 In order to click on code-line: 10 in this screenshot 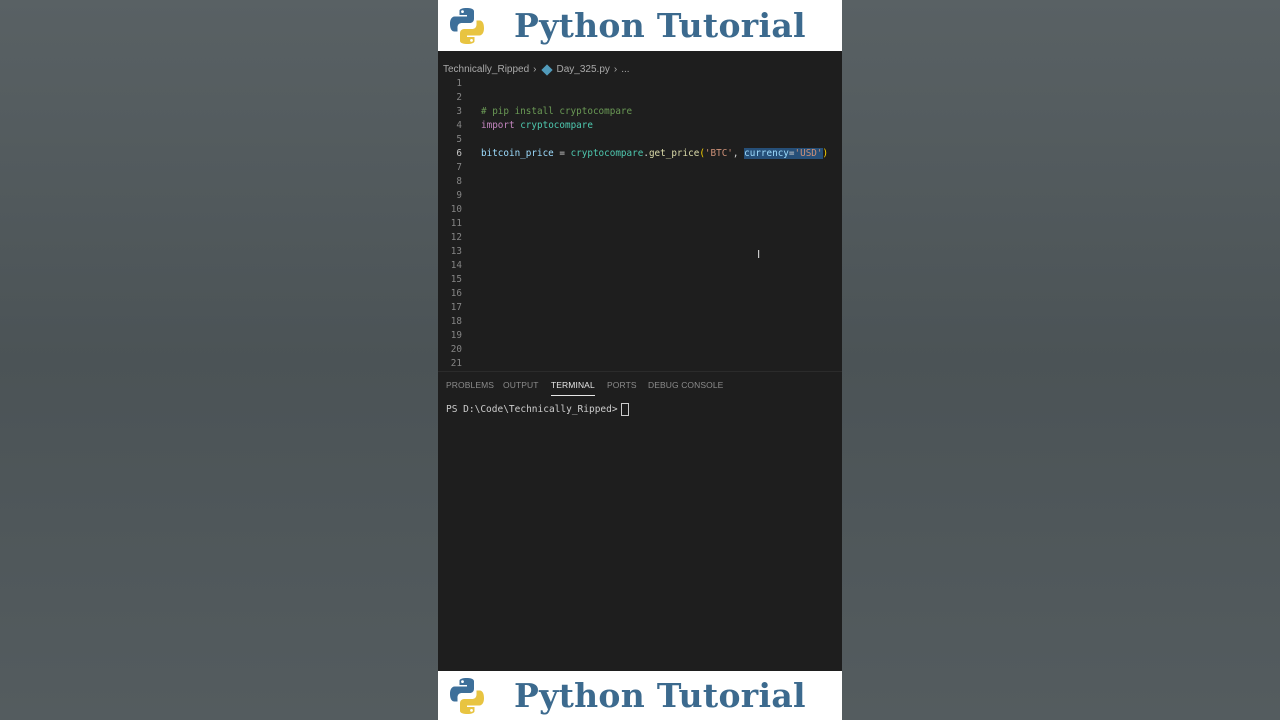, I will do `click(640, 210)`.